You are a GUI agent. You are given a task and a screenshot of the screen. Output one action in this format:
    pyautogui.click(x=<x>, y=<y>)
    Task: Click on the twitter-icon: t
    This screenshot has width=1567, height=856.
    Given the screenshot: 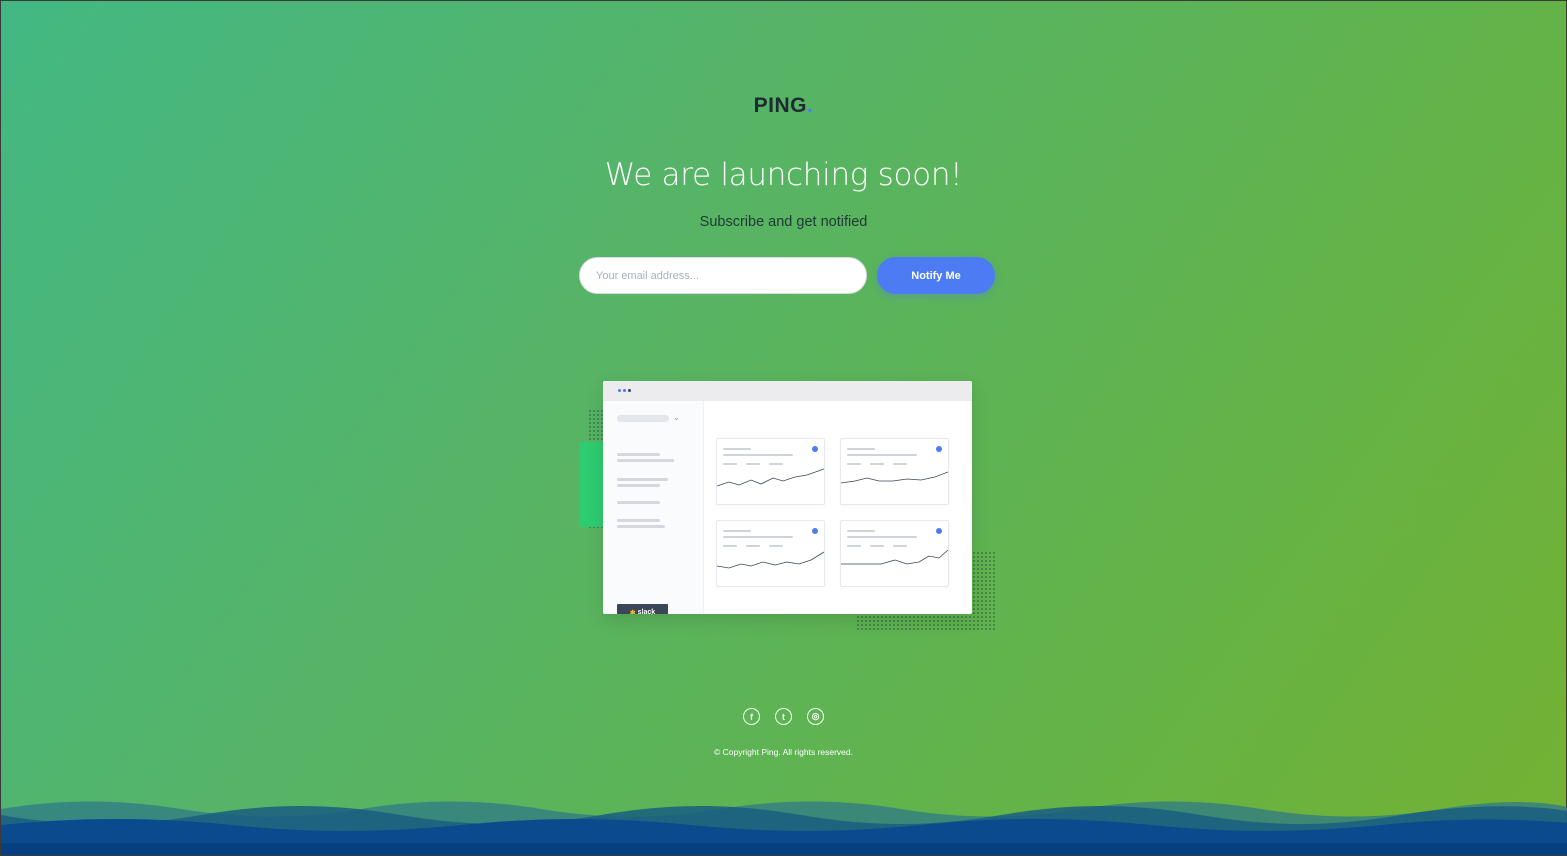 What is the action you would take?
    pyautogui.click(x=783, y=716)
    